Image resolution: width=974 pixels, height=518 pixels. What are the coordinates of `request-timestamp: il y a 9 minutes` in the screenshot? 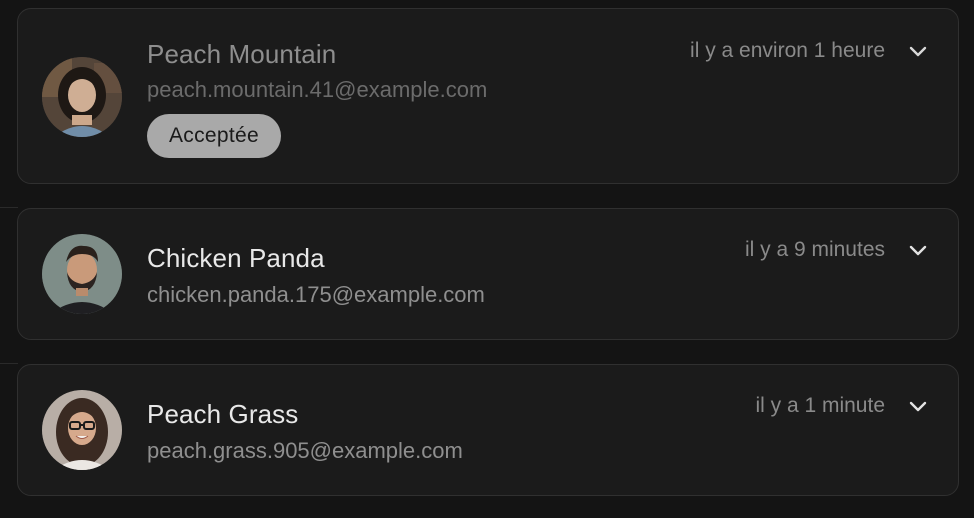 It's located at (814, 249).